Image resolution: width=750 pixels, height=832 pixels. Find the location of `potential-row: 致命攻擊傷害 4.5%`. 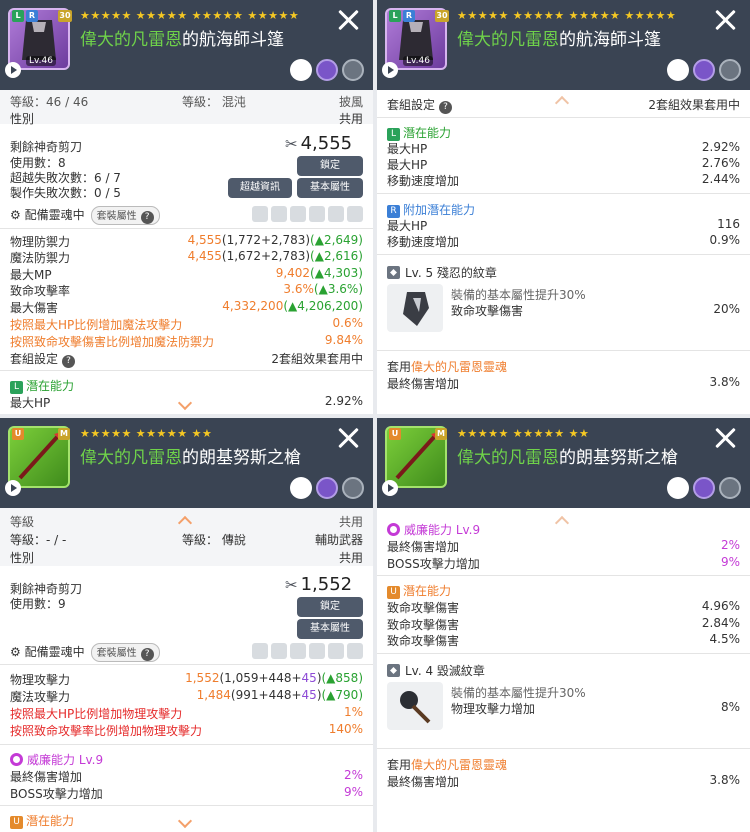

potential-row: 致命攻擊傷害 4.5% is located at coordinates (563, 640).